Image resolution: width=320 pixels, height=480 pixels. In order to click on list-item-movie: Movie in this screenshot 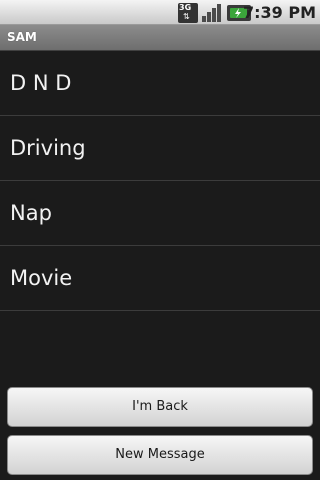, I will do `click(160, 278)`.